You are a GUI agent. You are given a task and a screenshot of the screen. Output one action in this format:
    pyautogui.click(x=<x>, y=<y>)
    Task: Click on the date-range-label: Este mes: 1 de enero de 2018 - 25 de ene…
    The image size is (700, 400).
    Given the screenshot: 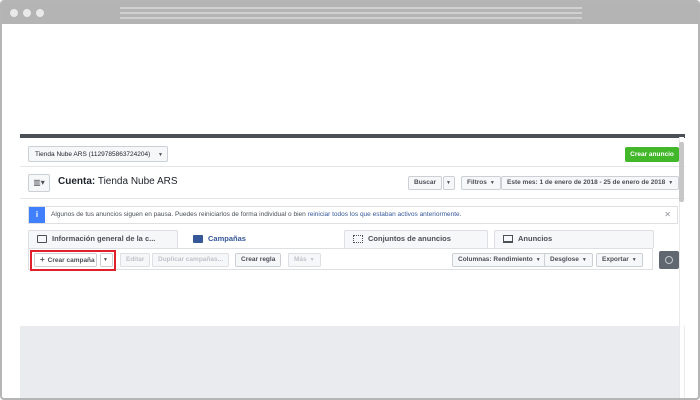 What is the action you would take?
    pyautogui.click(x=586, y=182)
    